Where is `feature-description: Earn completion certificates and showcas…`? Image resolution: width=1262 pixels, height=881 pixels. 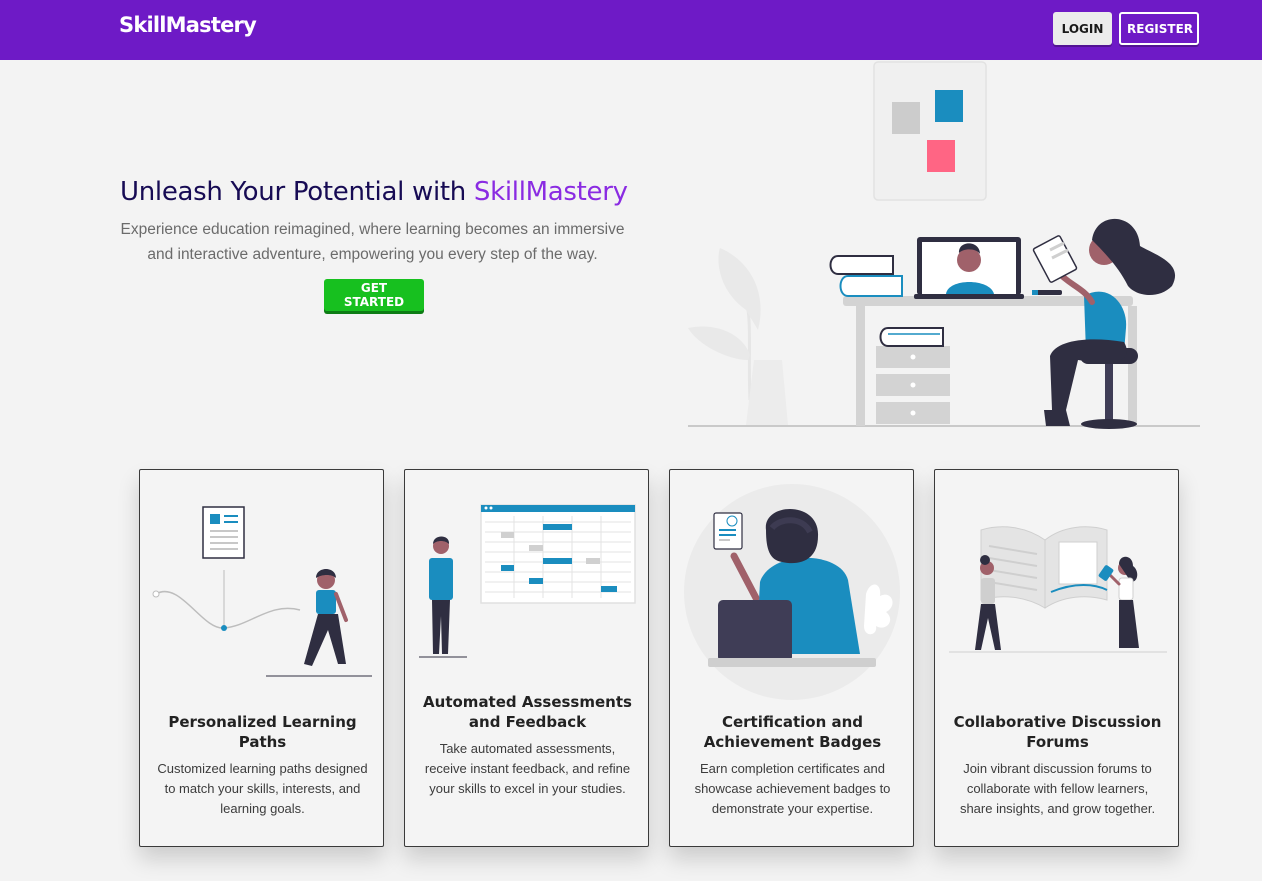 feature-description: Earn completion certificates and showcas… is located at coordinates (792, 788).